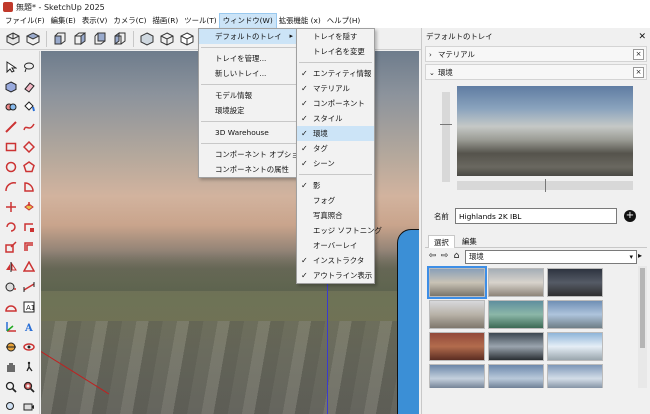  I want to click on menu-component-options: コンポーネント オプション, so click(252, 154).